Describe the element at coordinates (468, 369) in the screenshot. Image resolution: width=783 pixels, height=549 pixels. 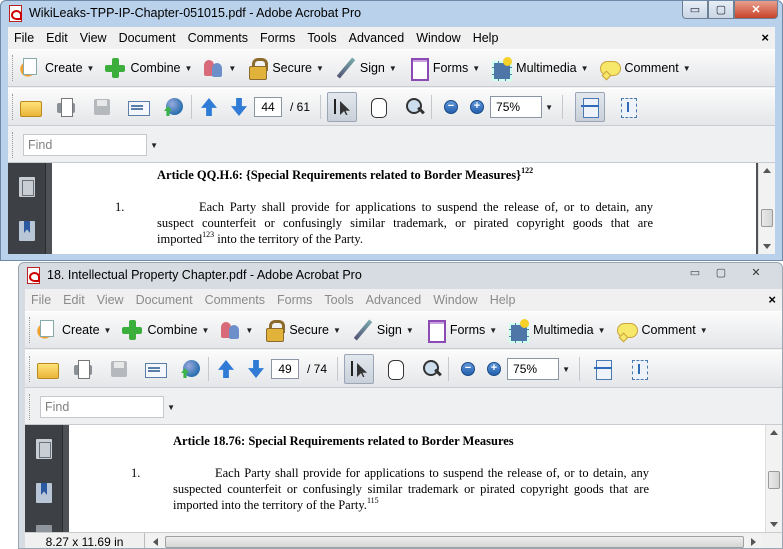
I see `zoom-out-icon: −` at that location.